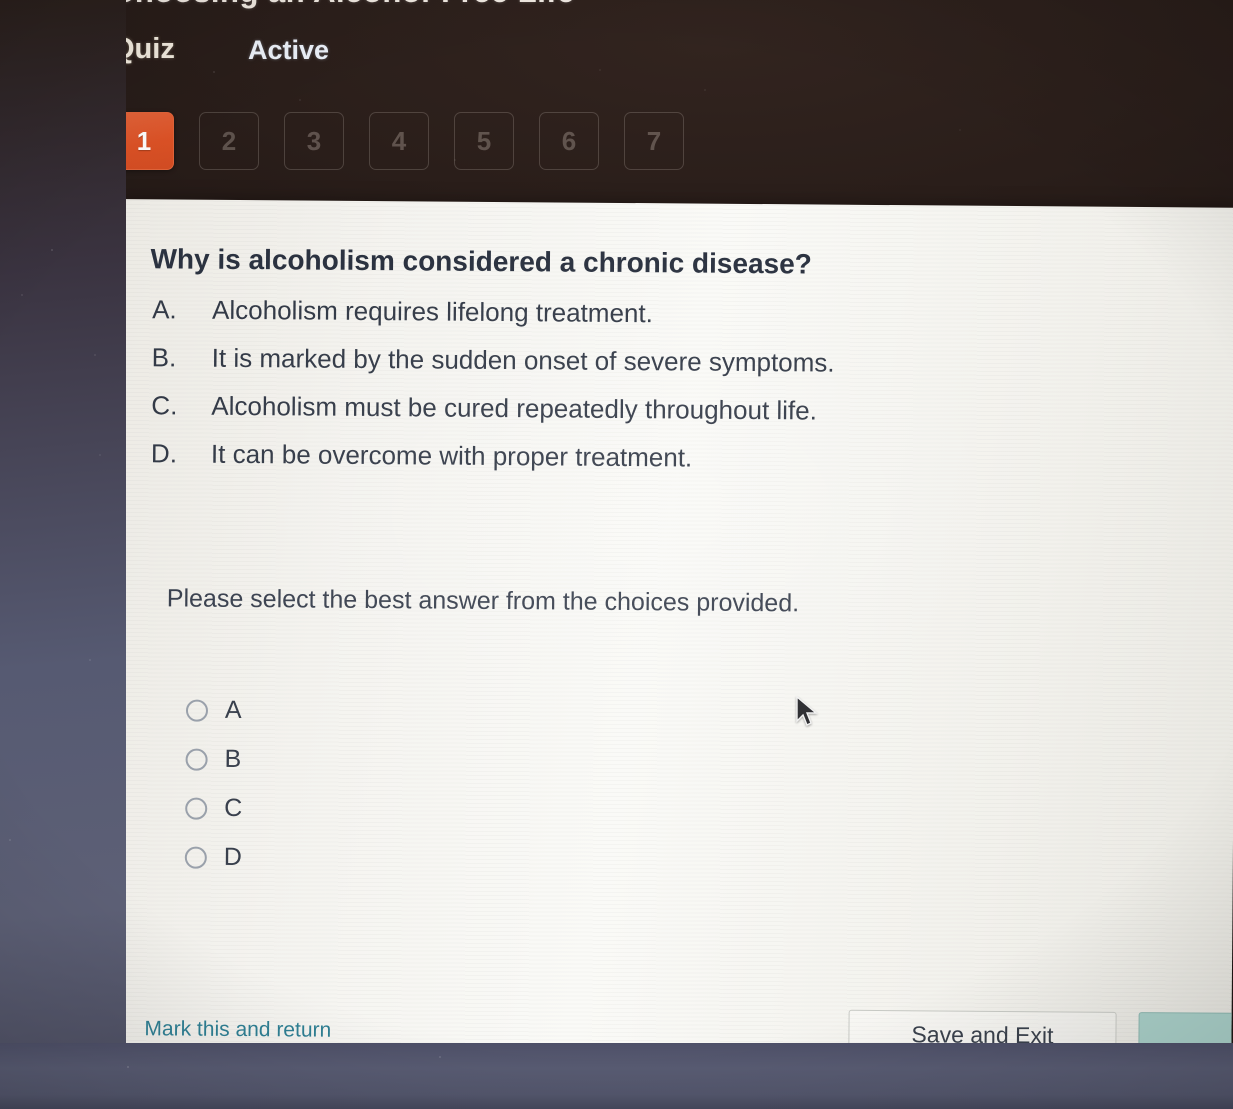 The height and width of the screenshot is (1109, 1233). I want to click on question-number-2: 2, so click(229, 141).